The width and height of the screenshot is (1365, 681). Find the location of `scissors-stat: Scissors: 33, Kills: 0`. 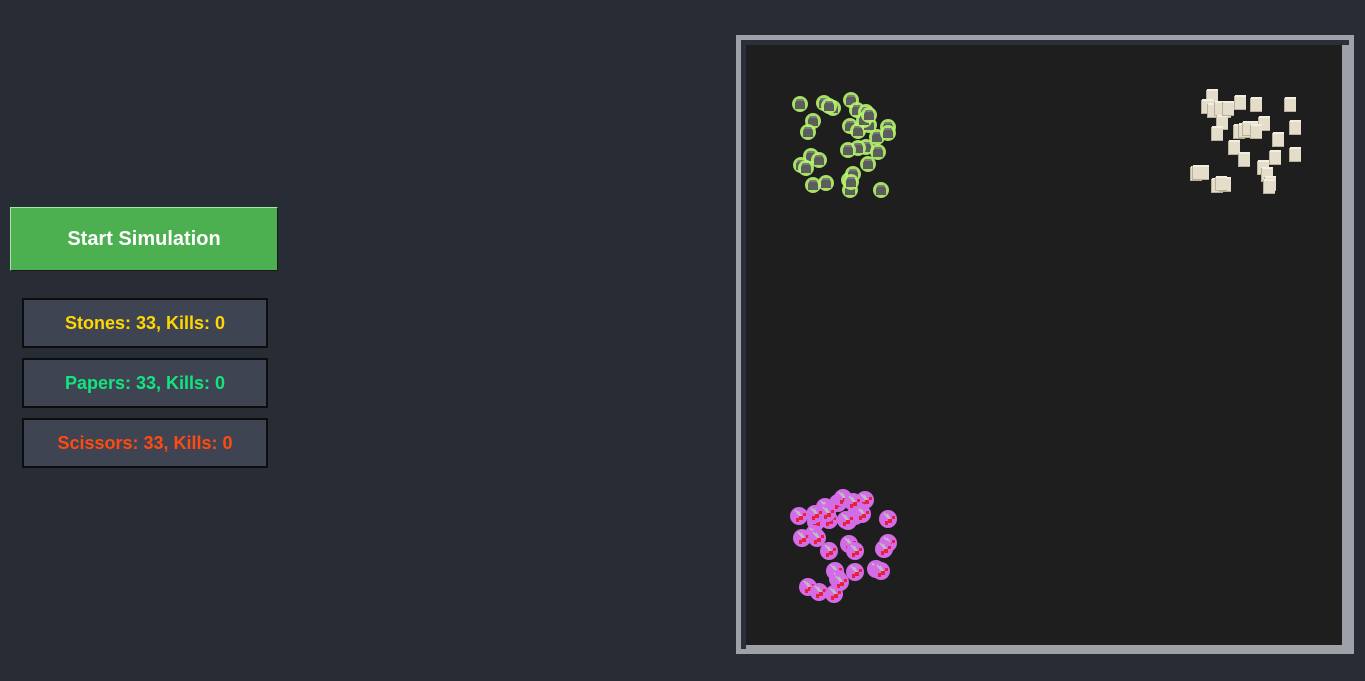

scissors-stat: Scissors: 33, Kills: 0 is located at coordinates (145, 443).